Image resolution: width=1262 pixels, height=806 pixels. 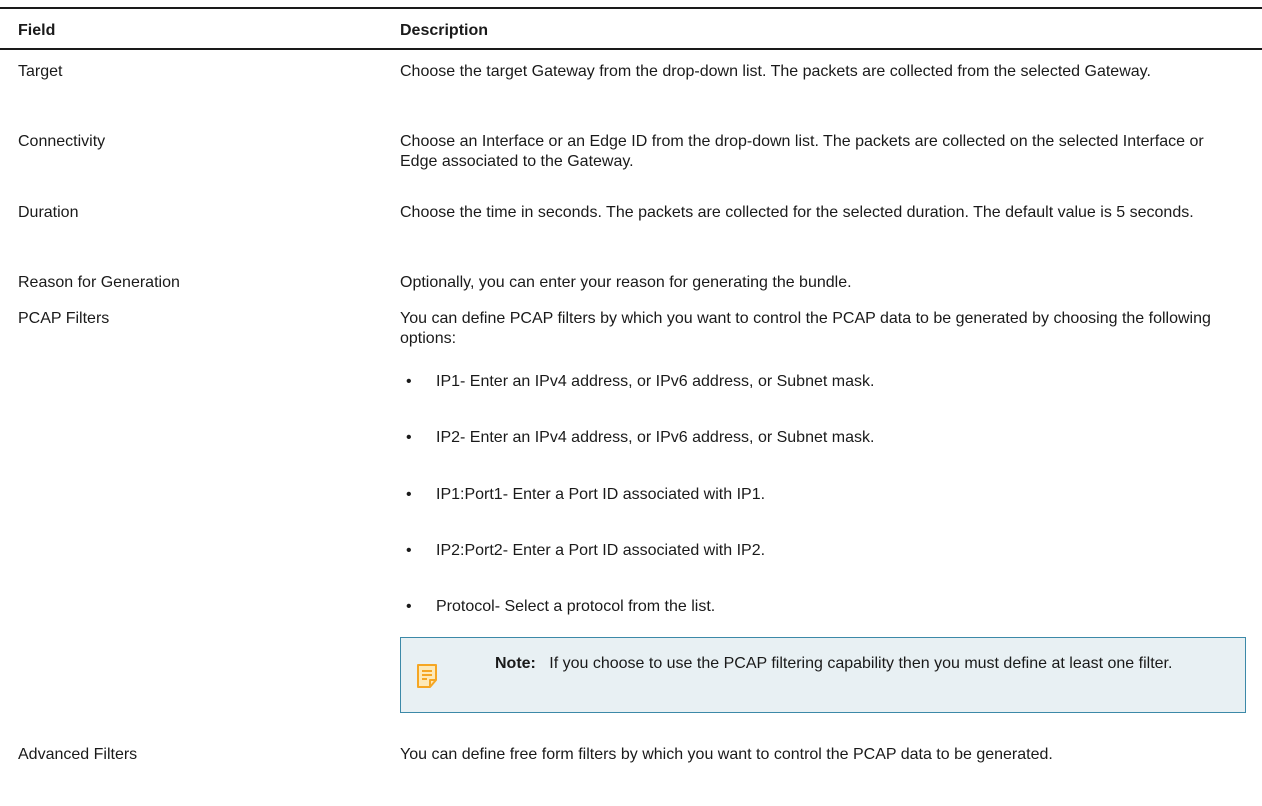 What do you see at coordinates (37, 30) in the screenshot?
I see `header-field: Field` at bounding box center [37, 30].